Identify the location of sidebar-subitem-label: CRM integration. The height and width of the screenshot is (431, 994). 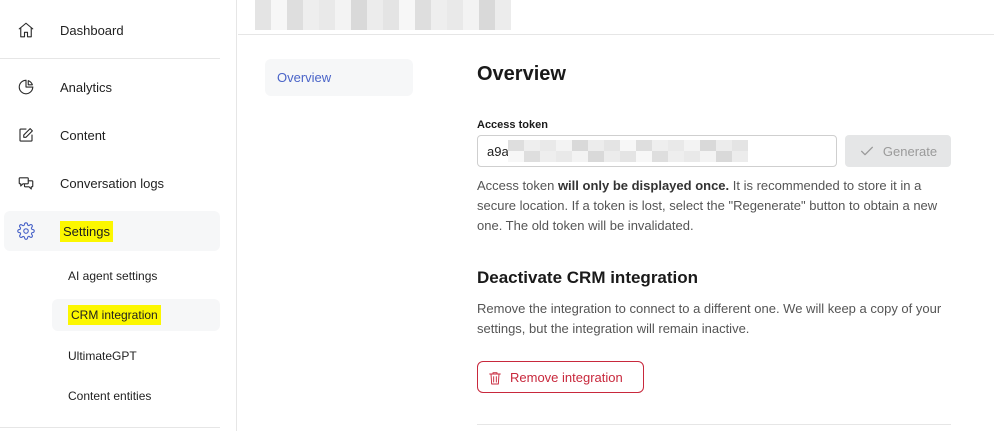
(114, 315).